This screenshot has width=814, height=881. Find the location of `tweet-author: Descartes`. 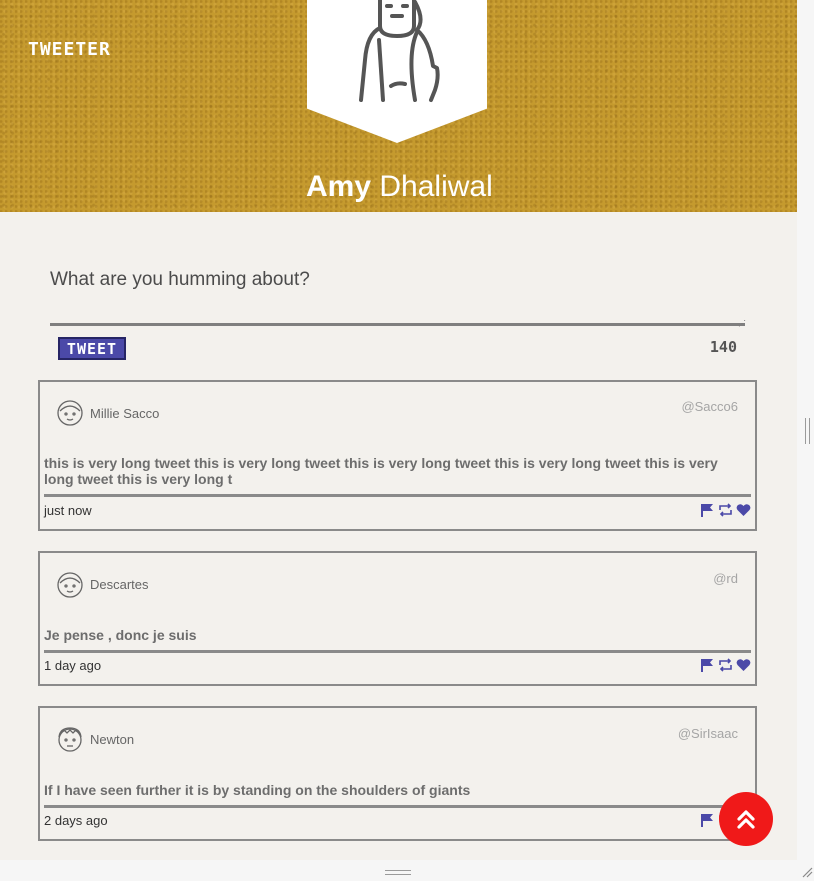

tweet-author: Descartes is located at coordinates (119, 584).